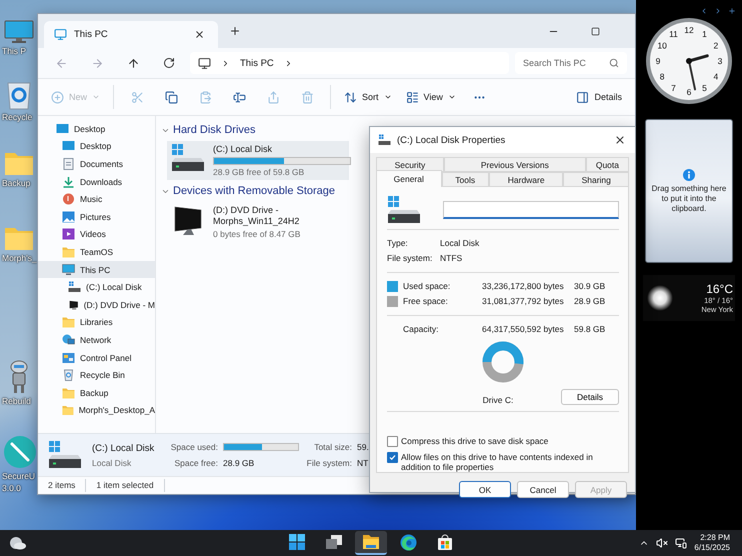 This screenshot has width=742, height=556. Describe the element at coordinates (256, 216) in the screenshot. I see `drive-name: (D:) DVD Drive - Morphs_Win11_24H2` at that location.